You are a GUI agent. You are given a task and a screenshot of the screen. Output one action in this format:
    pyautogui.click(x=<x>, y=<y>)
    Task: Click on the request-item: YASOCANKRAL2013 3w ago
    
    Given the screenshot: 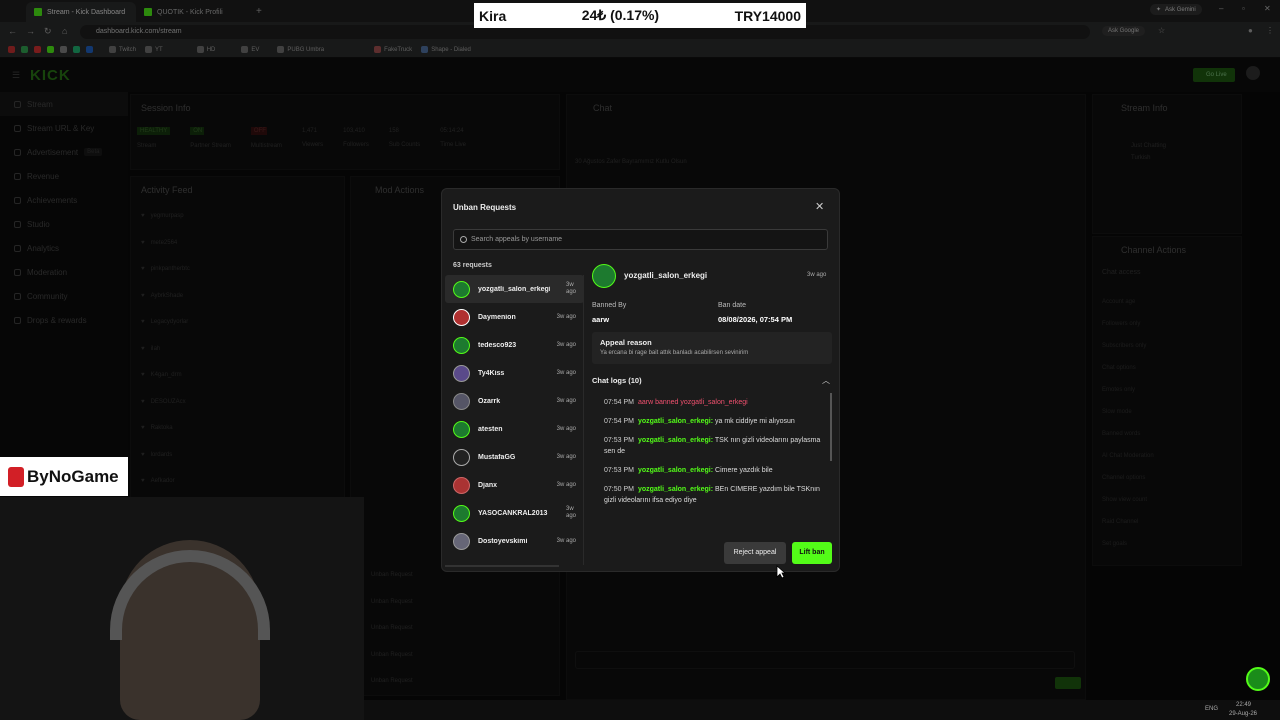 What is the action you would take?
    pyautogui.click(x=514, y=513)
    